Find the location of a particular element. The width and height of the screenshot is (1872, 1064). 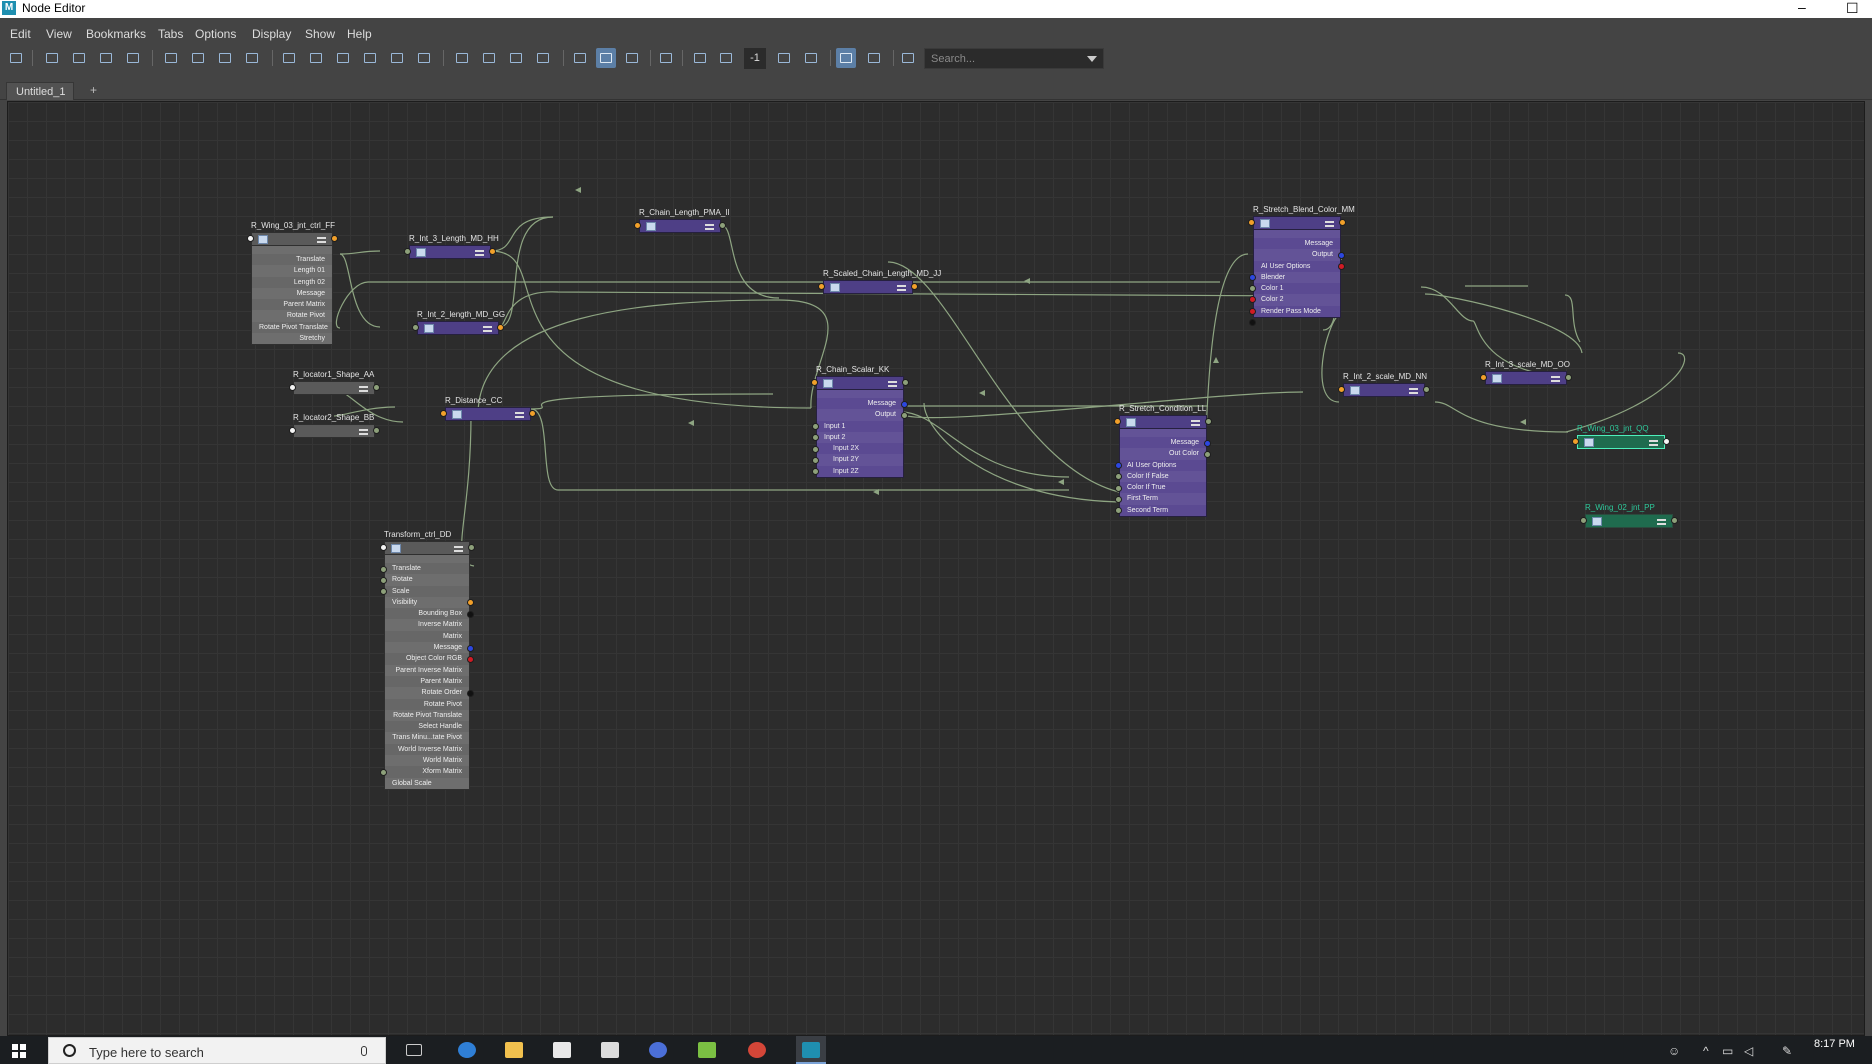

swatch-icon is located at coordinates (632, 58).